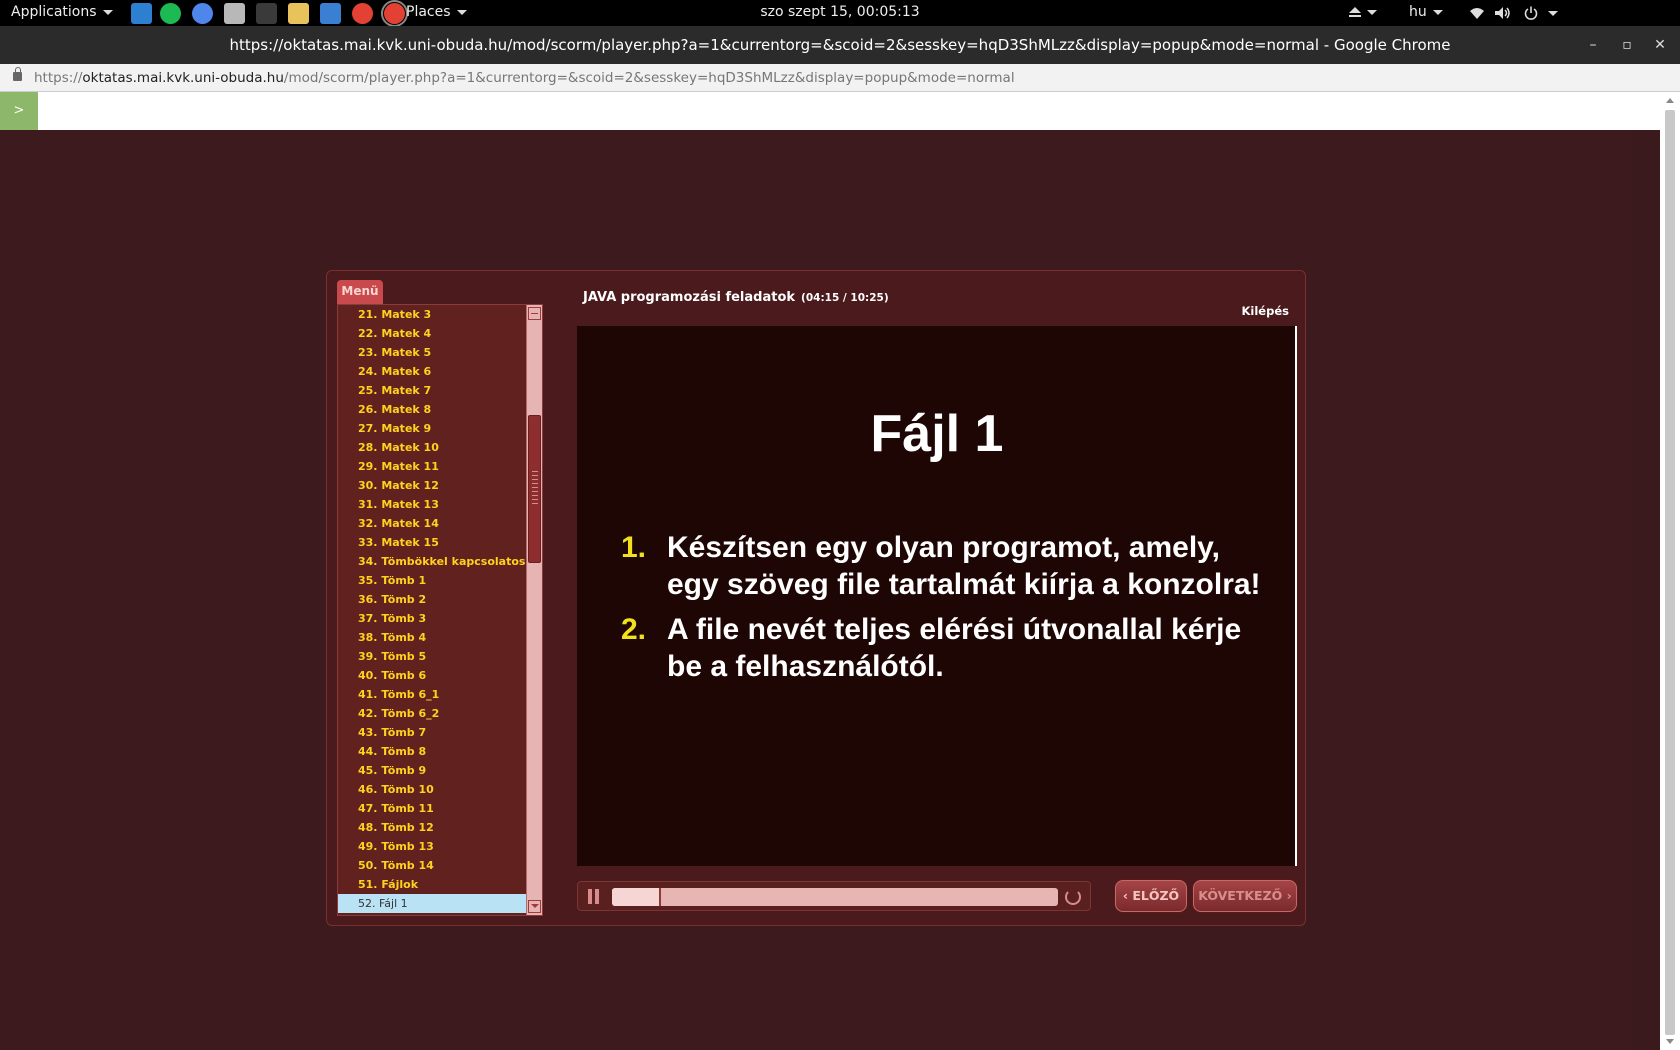 Image resolution: width=1680 pixels, height=1050 pixels. What do you see at coordinates (436, 12) in the screenshot?
I see `places-menu: Places` at bounding box center [436, 12].